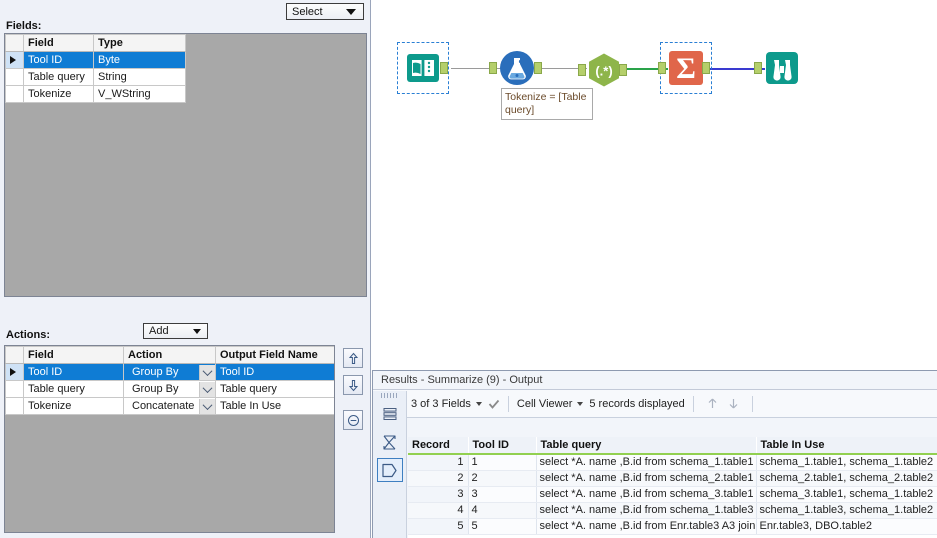  What do you see at coordinates (602, 70) in the screenshot?
I see `regex-tool: (.*)` at bounding box center [602, 70].